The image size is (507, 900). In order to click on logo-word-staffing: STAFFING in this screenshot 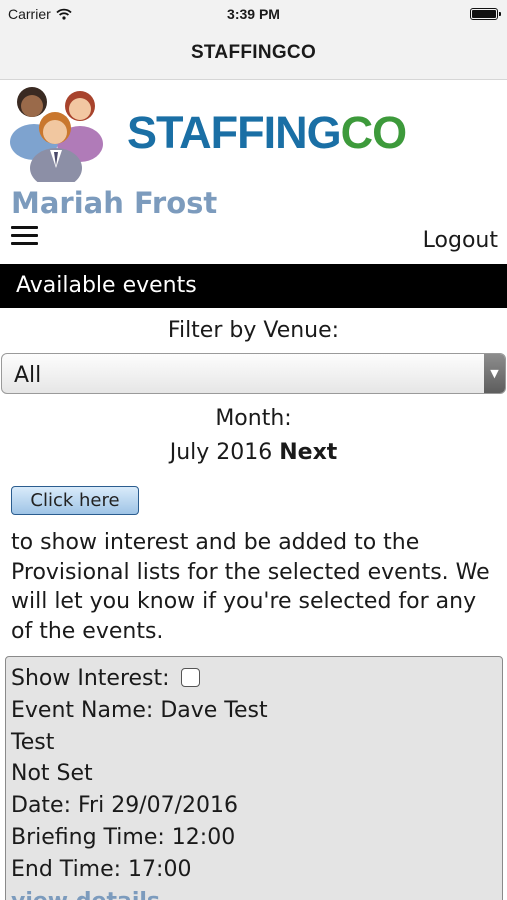, I will do `click(234, 132)`.